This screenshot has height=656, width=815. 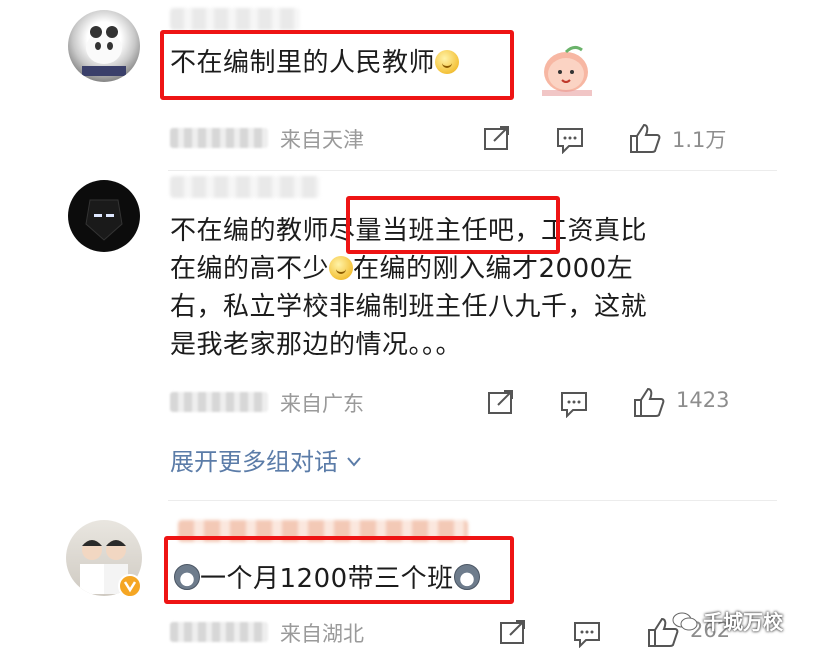 I want to click on verified-badge-icon, so click(x=130, y=586).